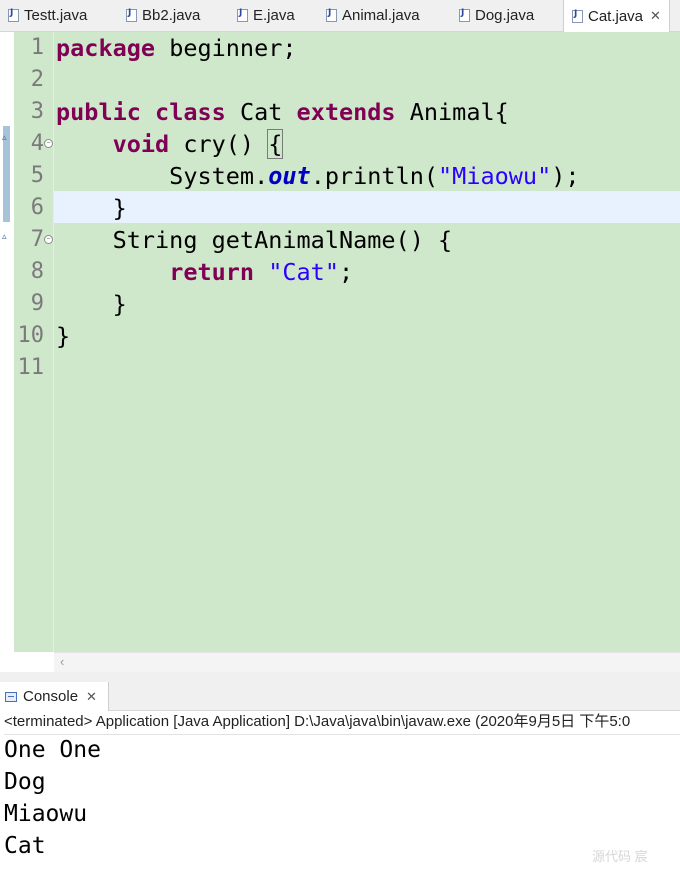  I want to click on tab-label: Animal.java, so click(381, 15).